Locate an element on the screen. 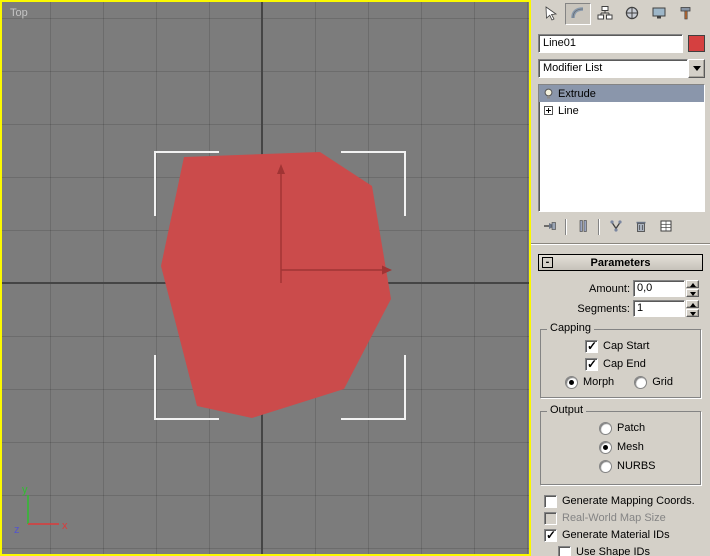 Image resolution: width=710 pixels, height=556 pixels. amount-spinner is located at coordinates (692, 288).